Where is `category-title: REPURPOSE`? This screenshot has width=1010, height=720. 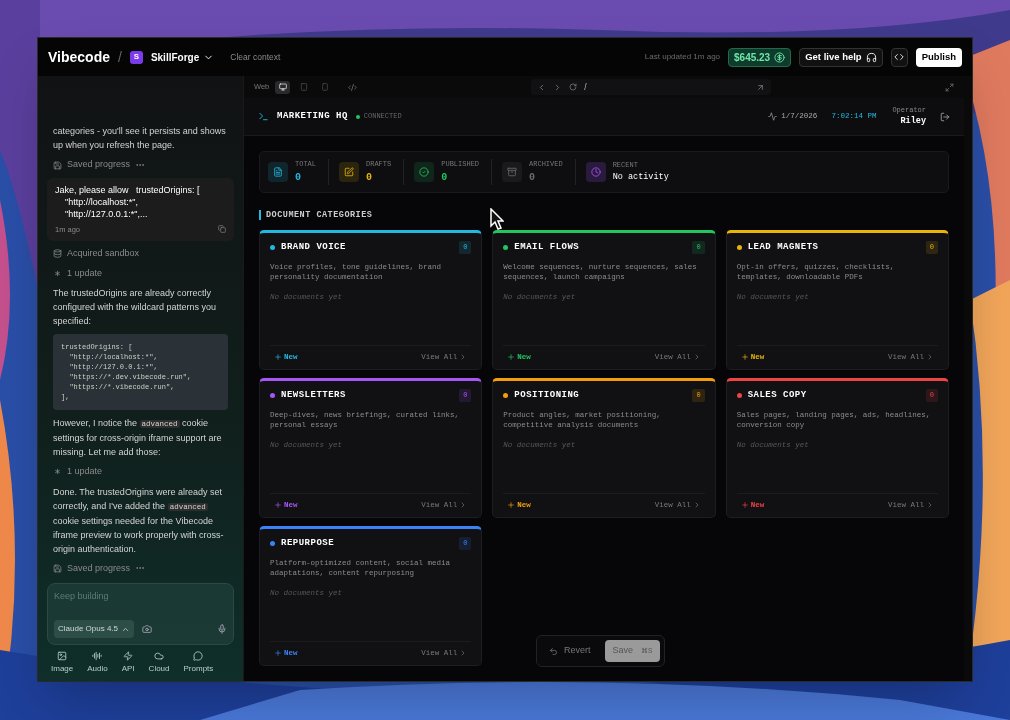 category-title: REPURPOSE is located at coordinates (308, 543).